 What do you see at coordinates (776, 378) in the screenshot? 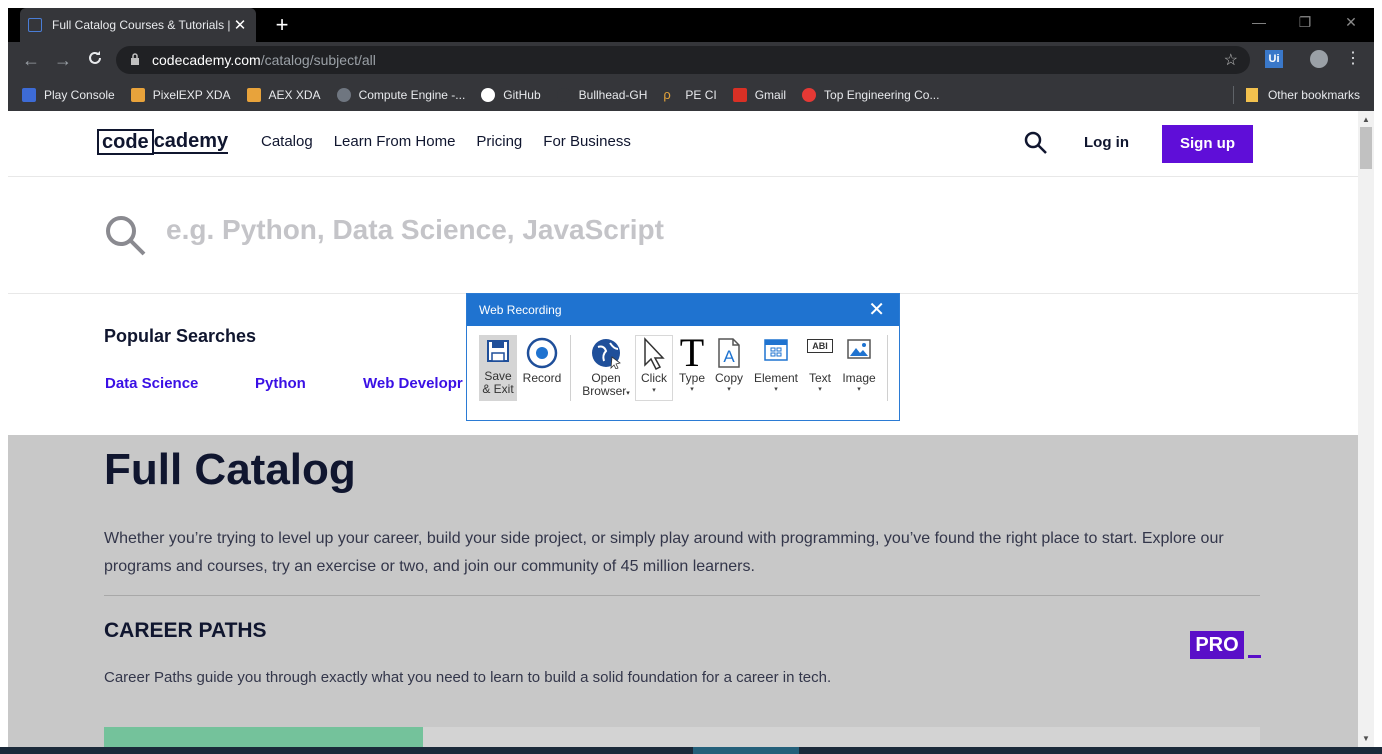
I see `element-label: Element` at bounding box center [776, 378].